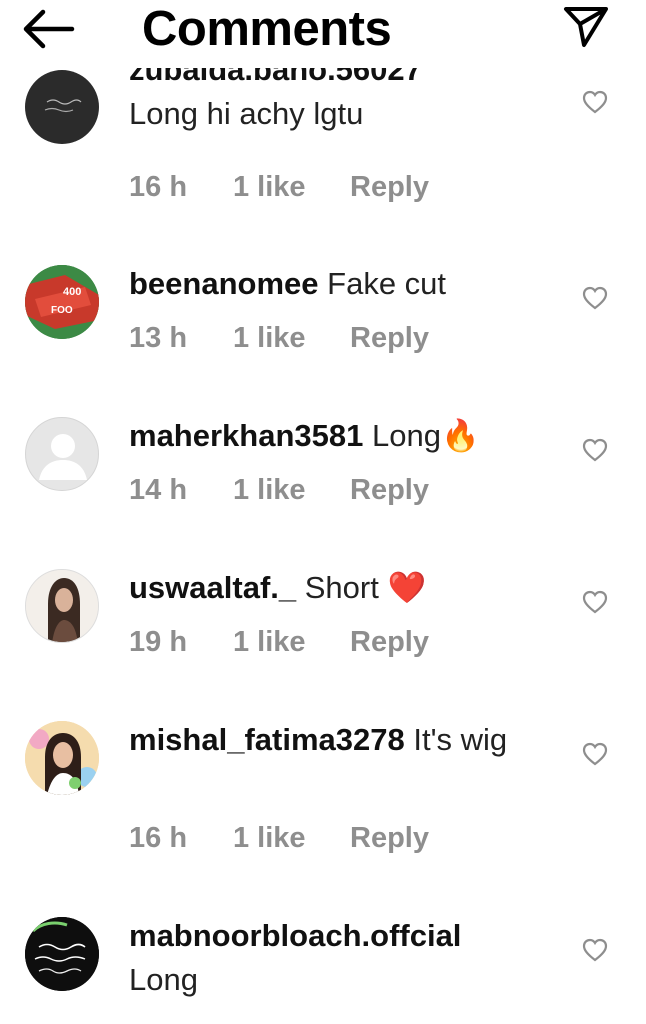 The width and height of the screenshot is (646, 1024). I want to click on comment-text-block: zubaida.bano.56027 Long hi achy lgtu, so click(339, 103).